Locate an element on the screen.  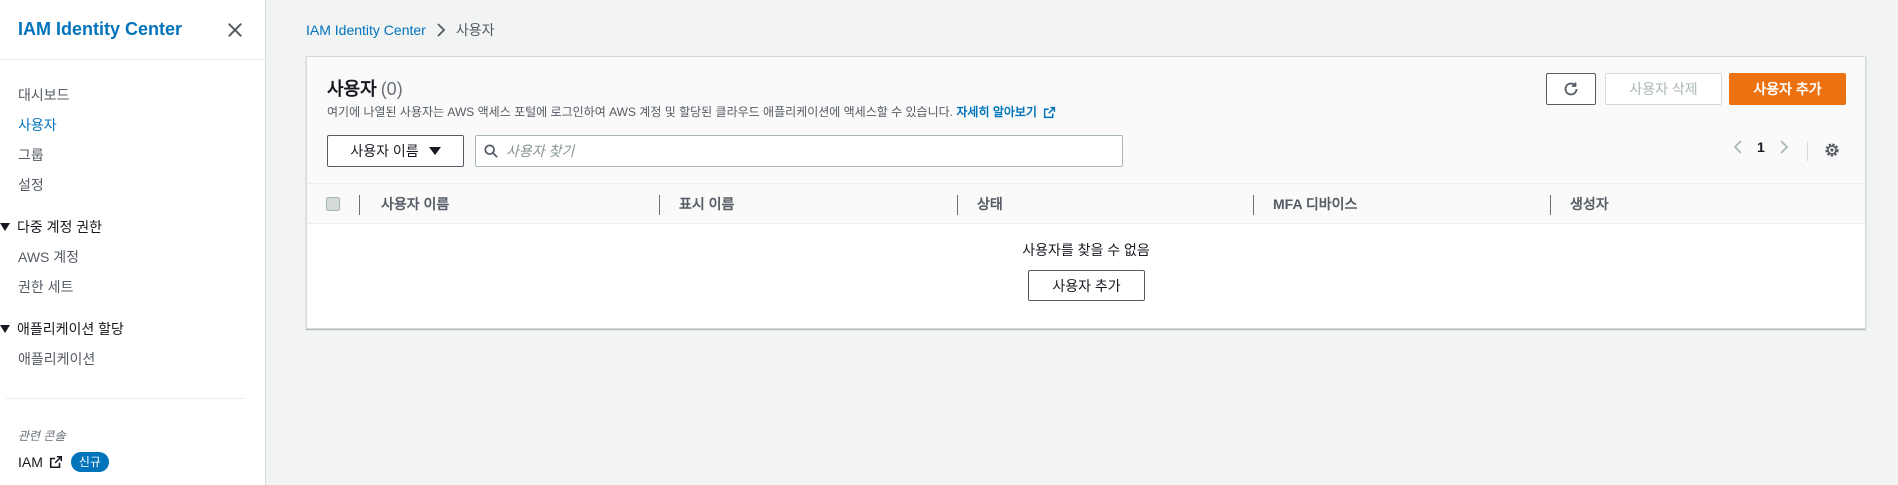
breadcrumb-root: IAM Identity Center is located at coordinates (366, 30).